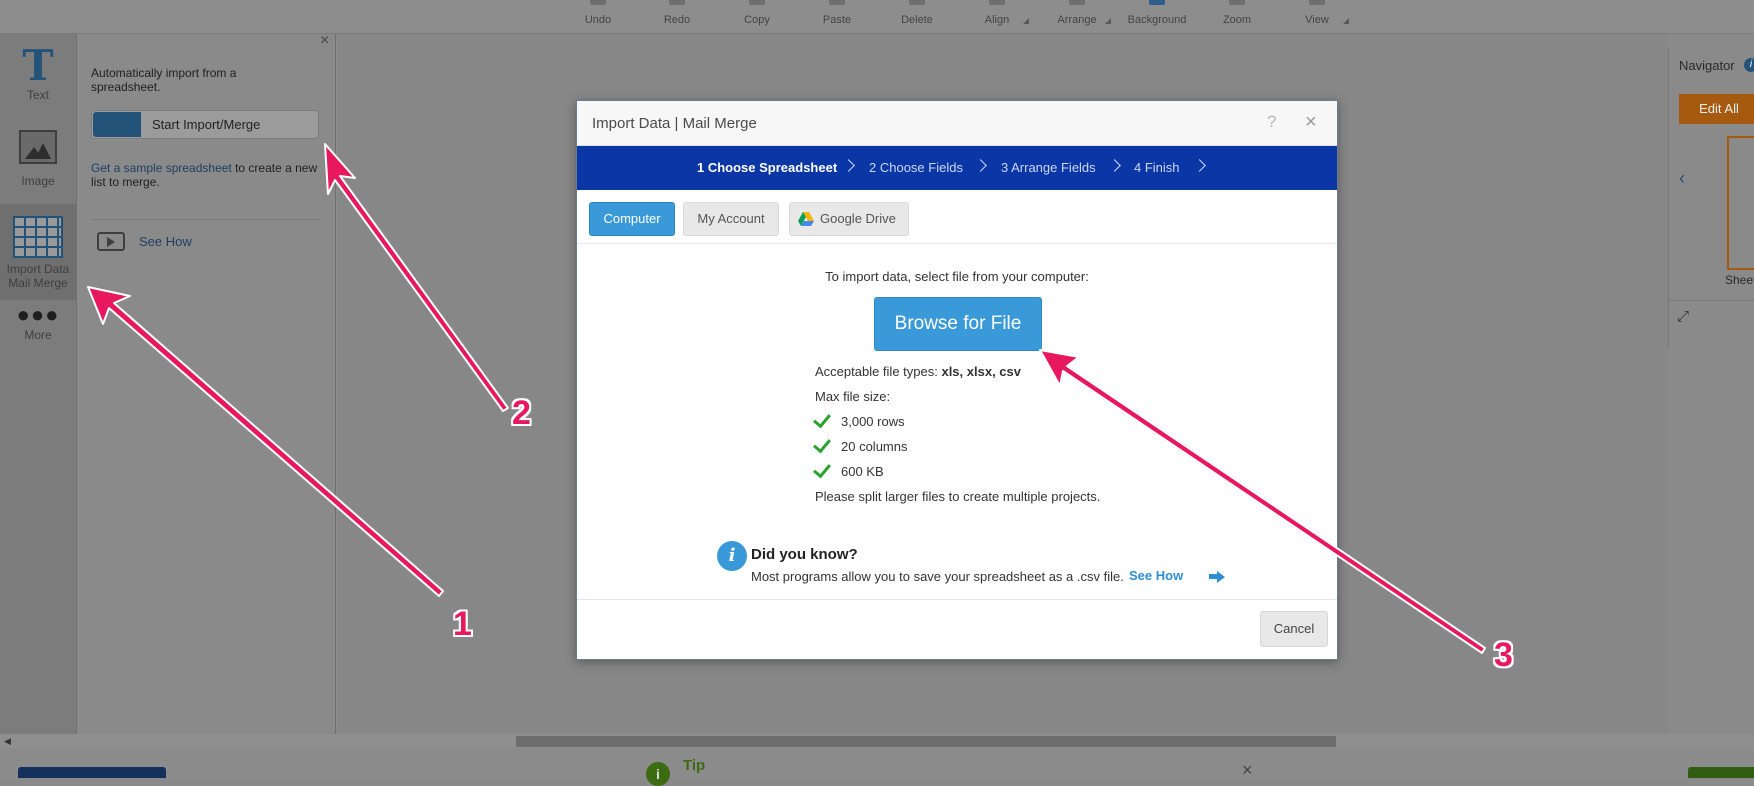 This screenshot has width=1754, height=786. Describe the element at coordinates (1026, 21) in the screenshot. I see `align-dropdown-icon` at that location.